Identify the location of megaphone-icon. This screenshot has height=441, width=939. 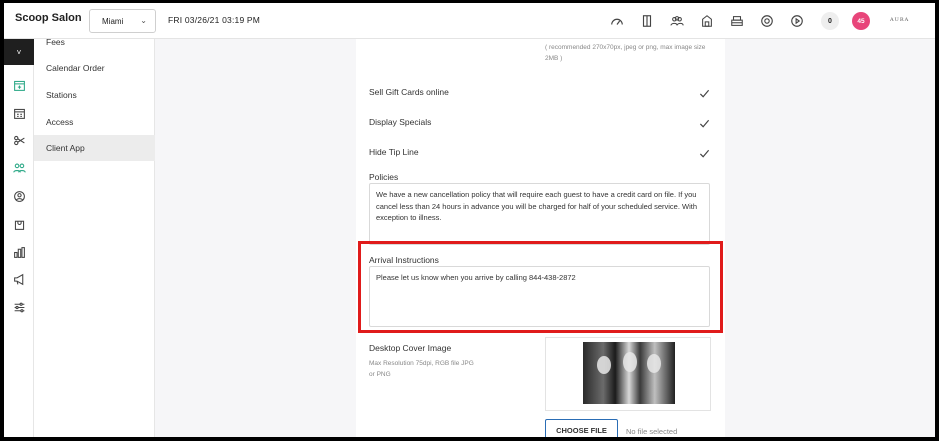
(19, 279).